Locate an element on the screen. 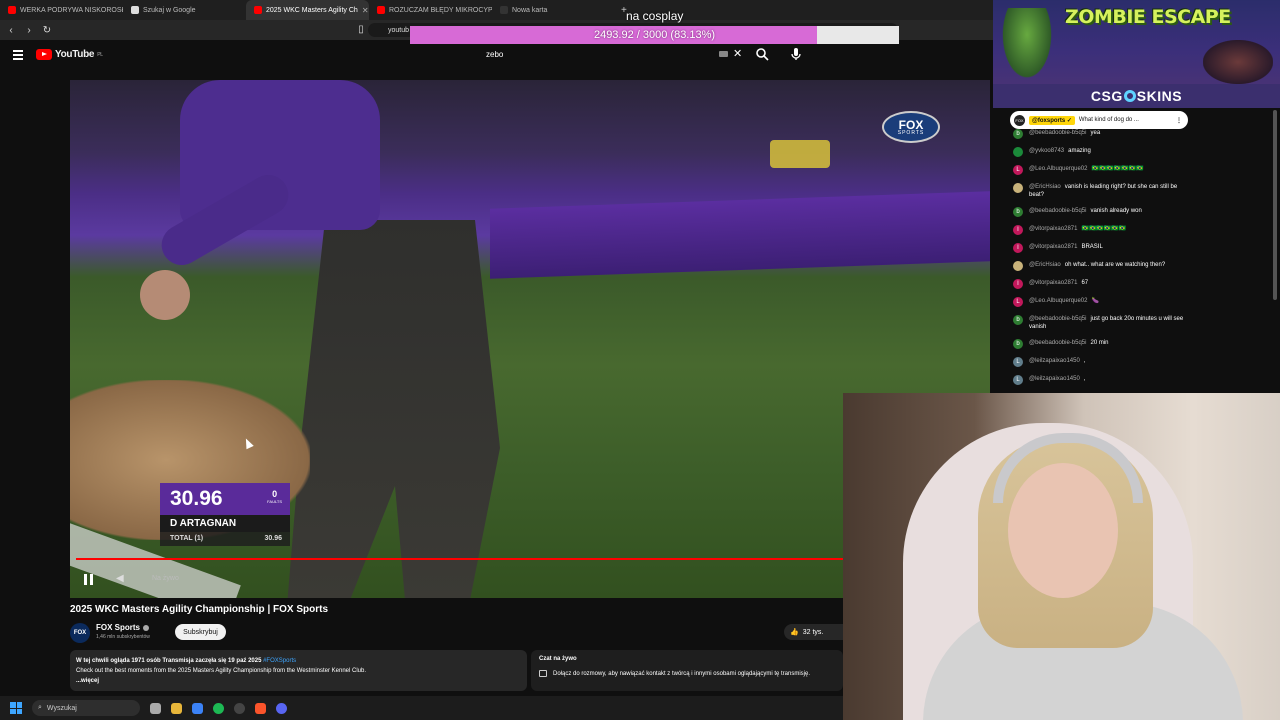 The height and width of the screenshot is (720, 1280). tab-label: Szukaj w Google is located at coordinates (169, 10).